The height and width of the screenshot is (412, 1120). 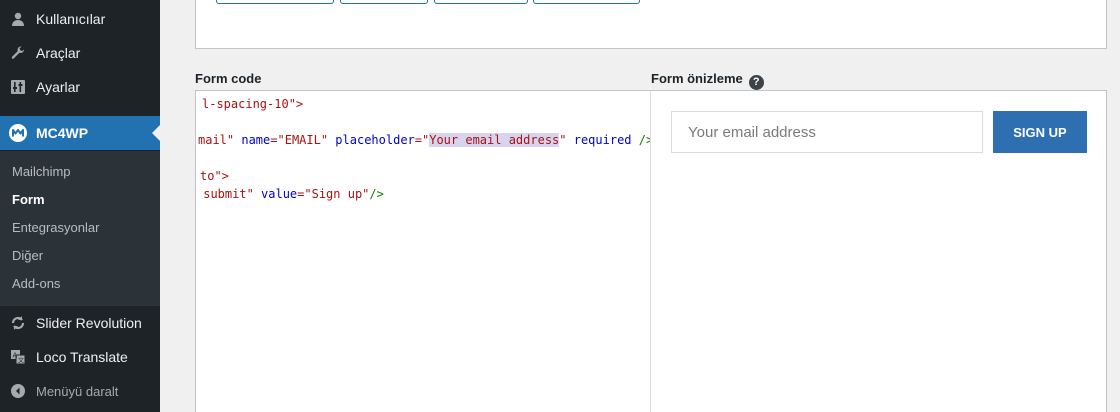 I want to click on mc4wp-icon, so click(x=18, y=133).